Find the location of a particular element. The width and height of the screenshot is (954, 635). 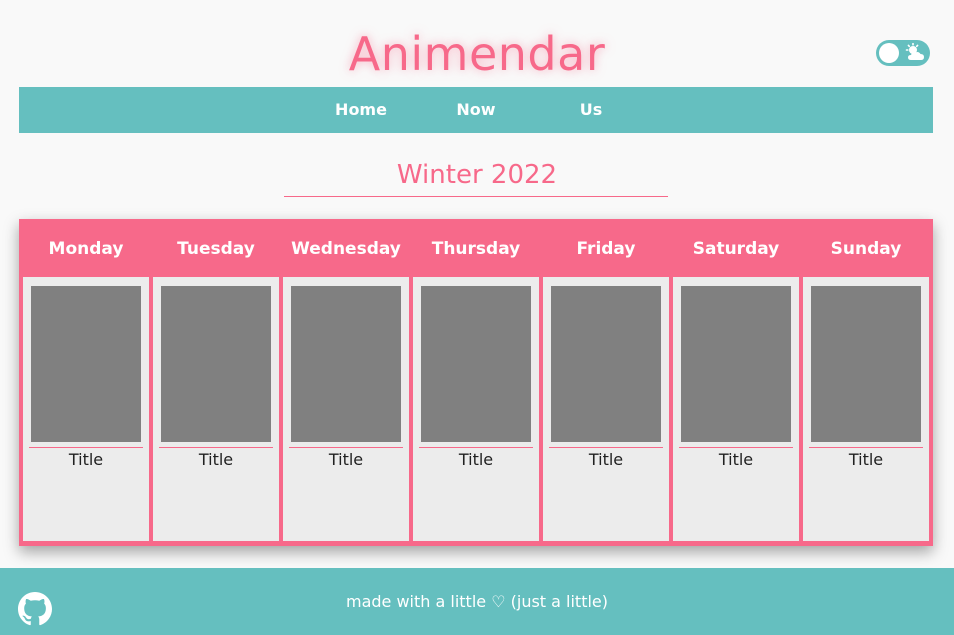

day-header: Tuesday is located at coordinates (216, 249).